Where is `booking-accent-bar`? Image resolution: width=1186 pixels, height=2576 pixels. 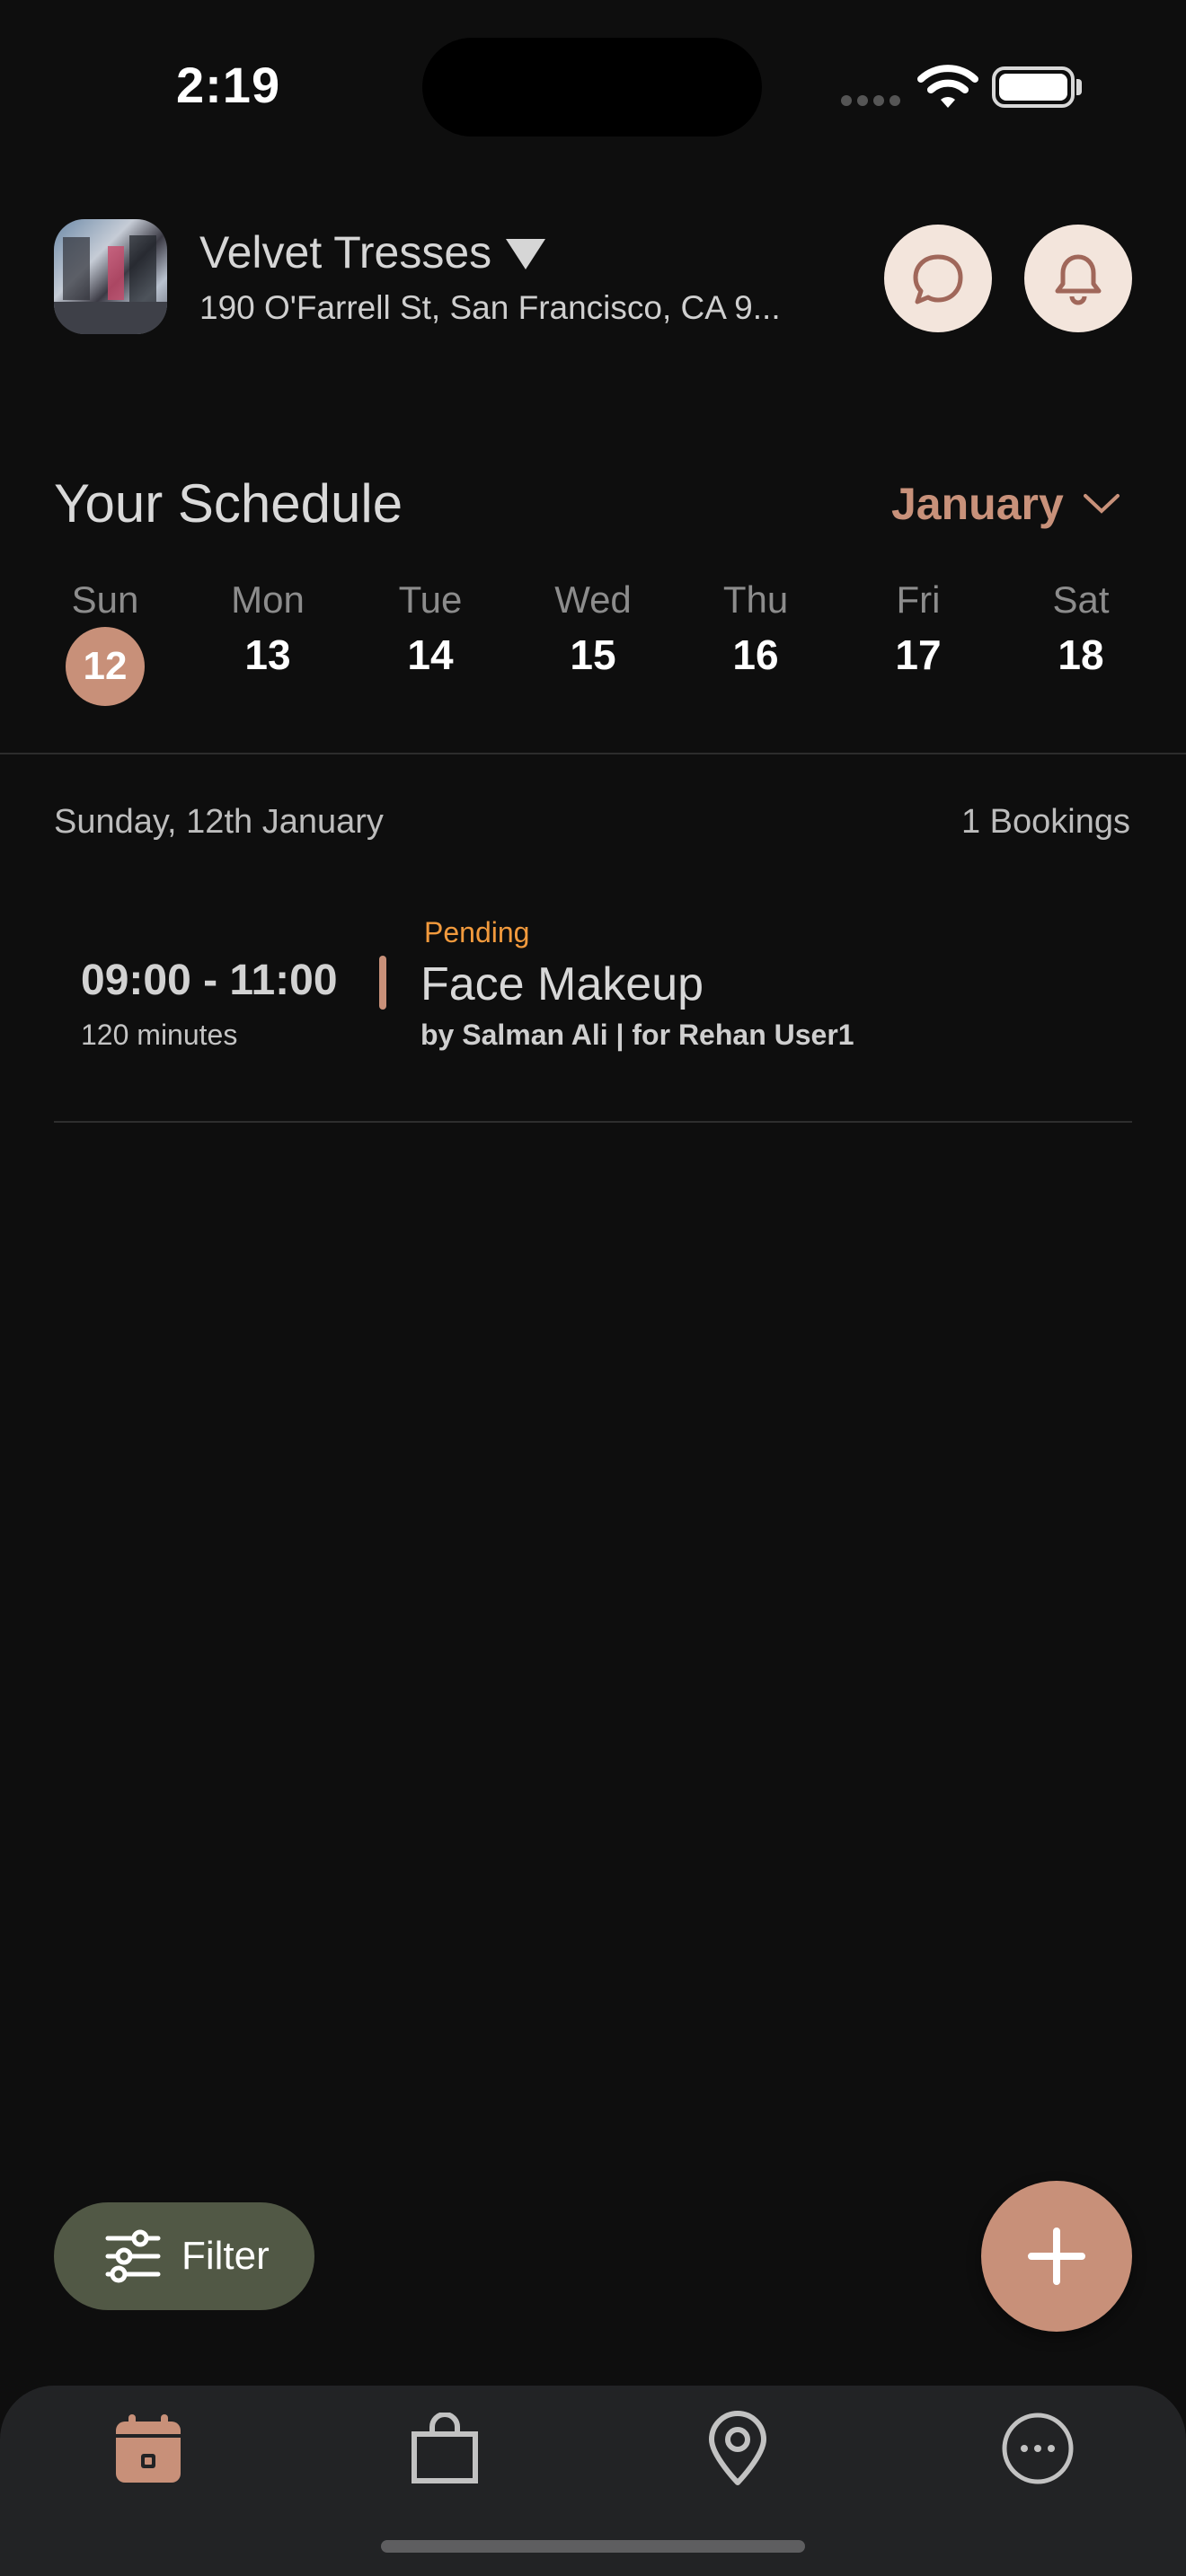 booking-accent-bar is located at coordinates (382, 983).